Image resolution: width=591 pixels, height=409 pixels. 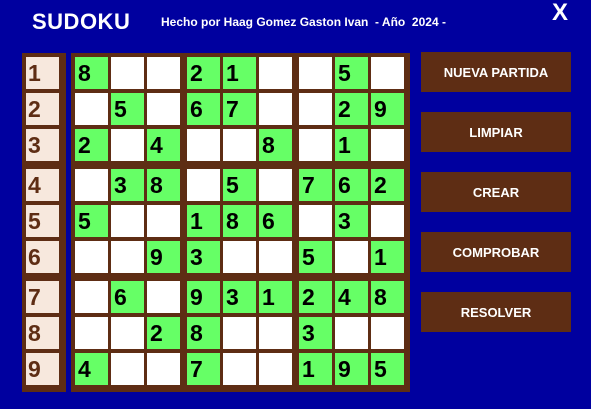 I want to click on row-number-column: 1 2 3 4 5 6 7 8 9, so click(x=44, y=222).